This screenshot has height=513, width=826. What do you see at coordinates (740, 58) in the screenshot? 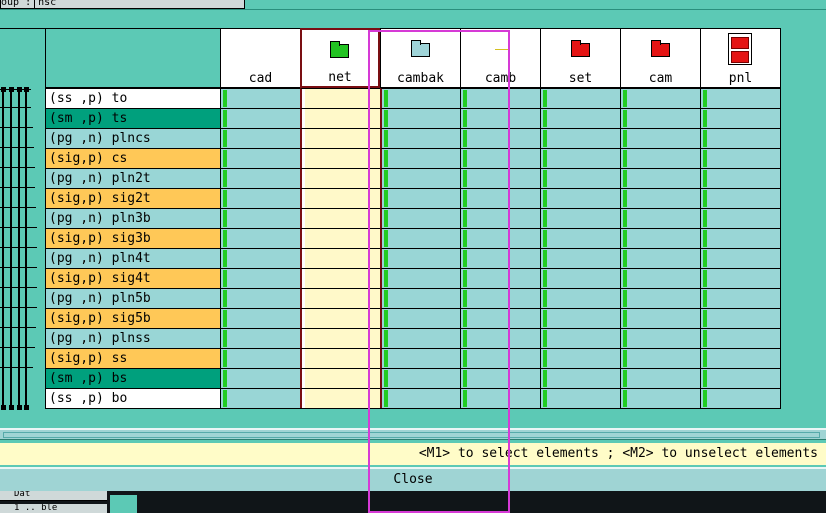
I see `column-header-pnl: pnl` at bounding box center [740, 58].